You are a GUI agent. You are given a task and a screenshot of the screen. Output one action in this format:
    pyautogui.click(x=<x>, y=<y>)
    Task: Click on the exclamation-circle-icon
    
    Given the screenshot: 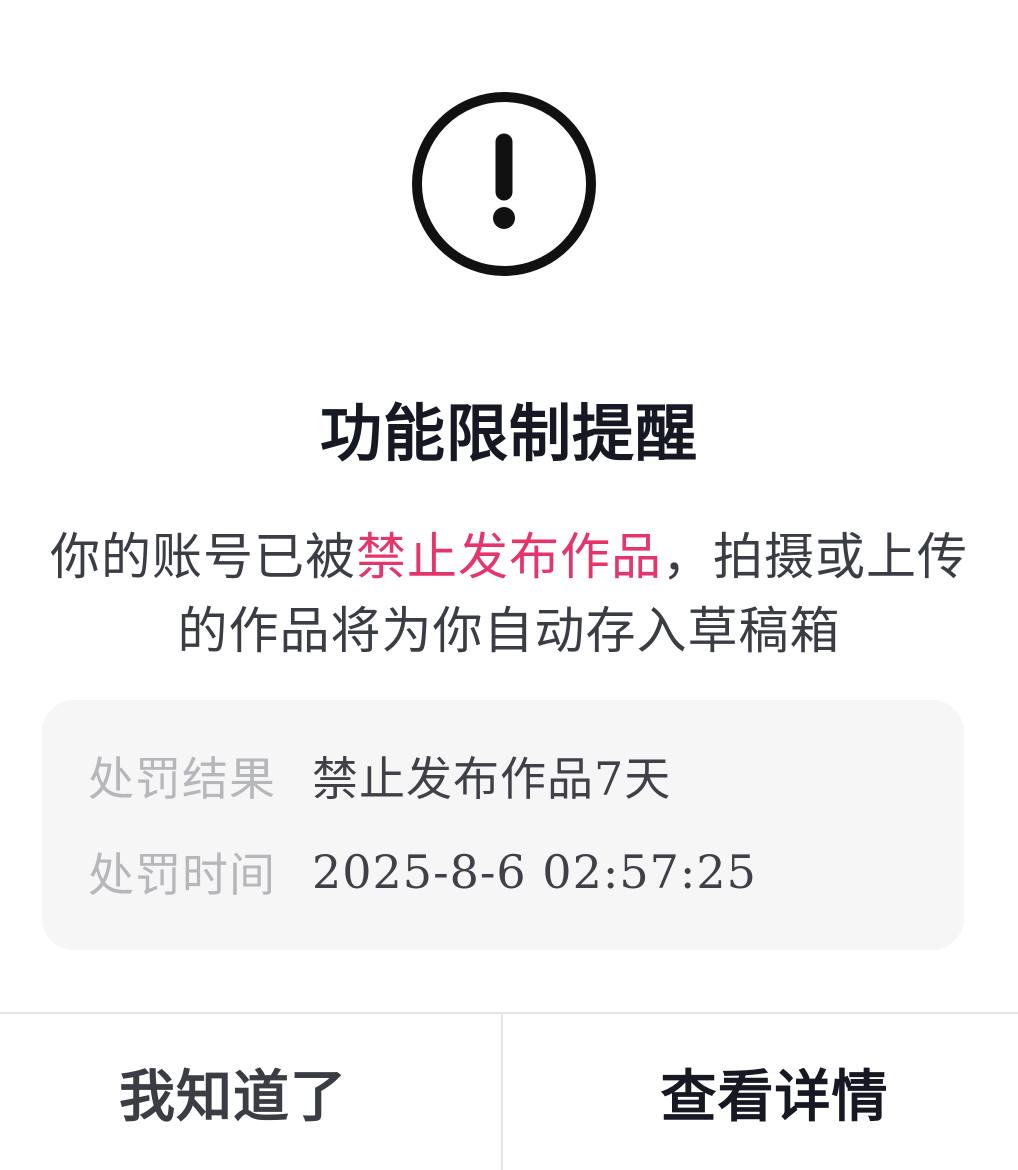 What is the action you would take?
    pyautogui.click(x=504, y=184)
    